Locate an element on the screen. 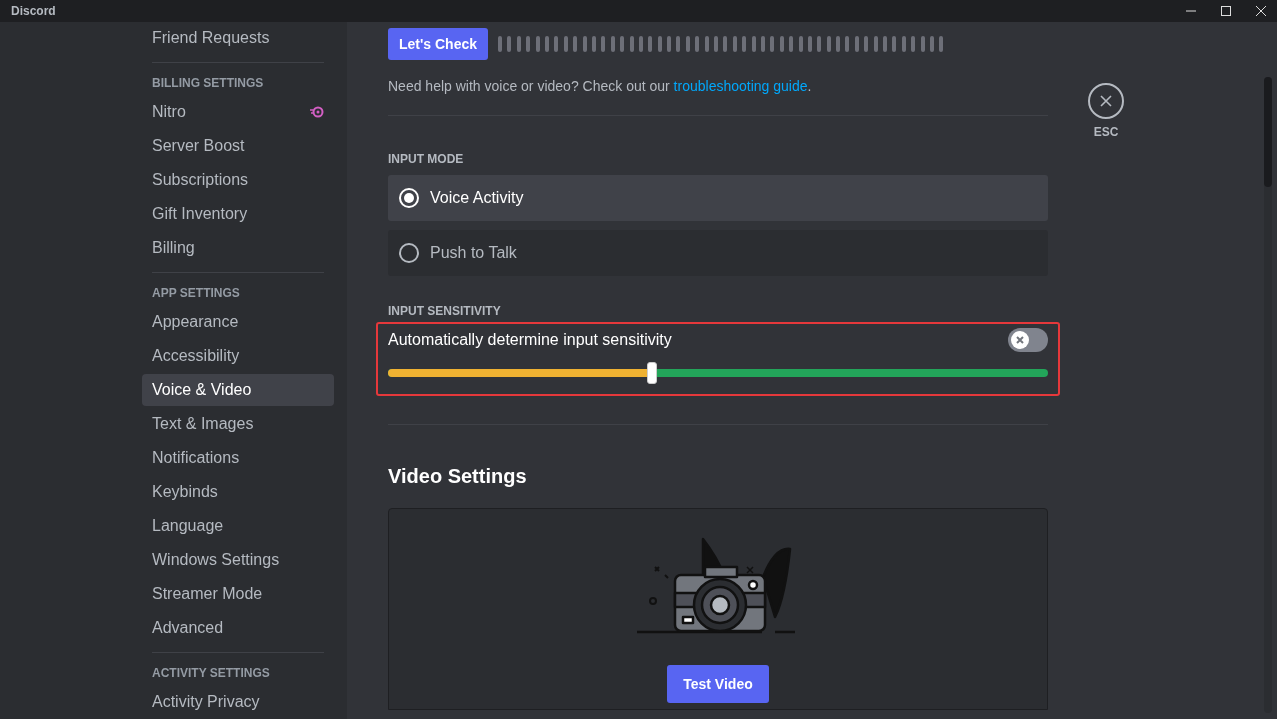  section-header: INPUT MODE is located at coordinates (426, 159).